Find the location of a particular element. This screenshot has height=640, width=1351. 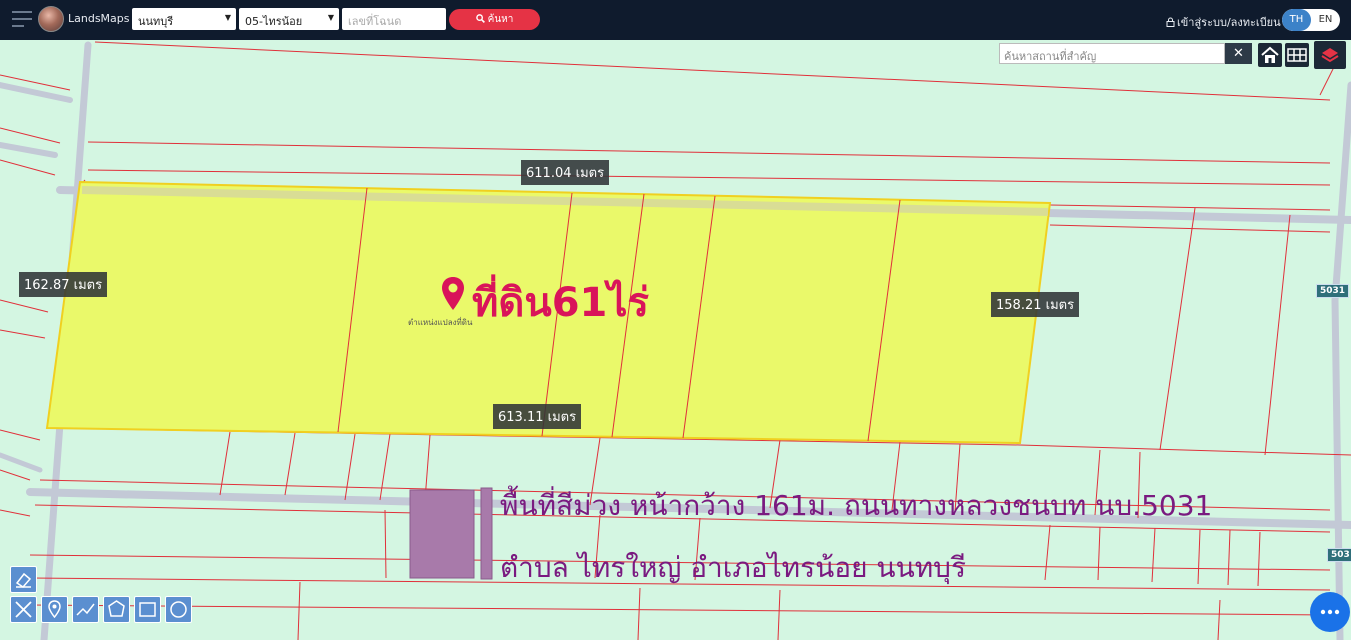

distance-label-top: 611.04 เมตร is located at coordinates (565, 172).